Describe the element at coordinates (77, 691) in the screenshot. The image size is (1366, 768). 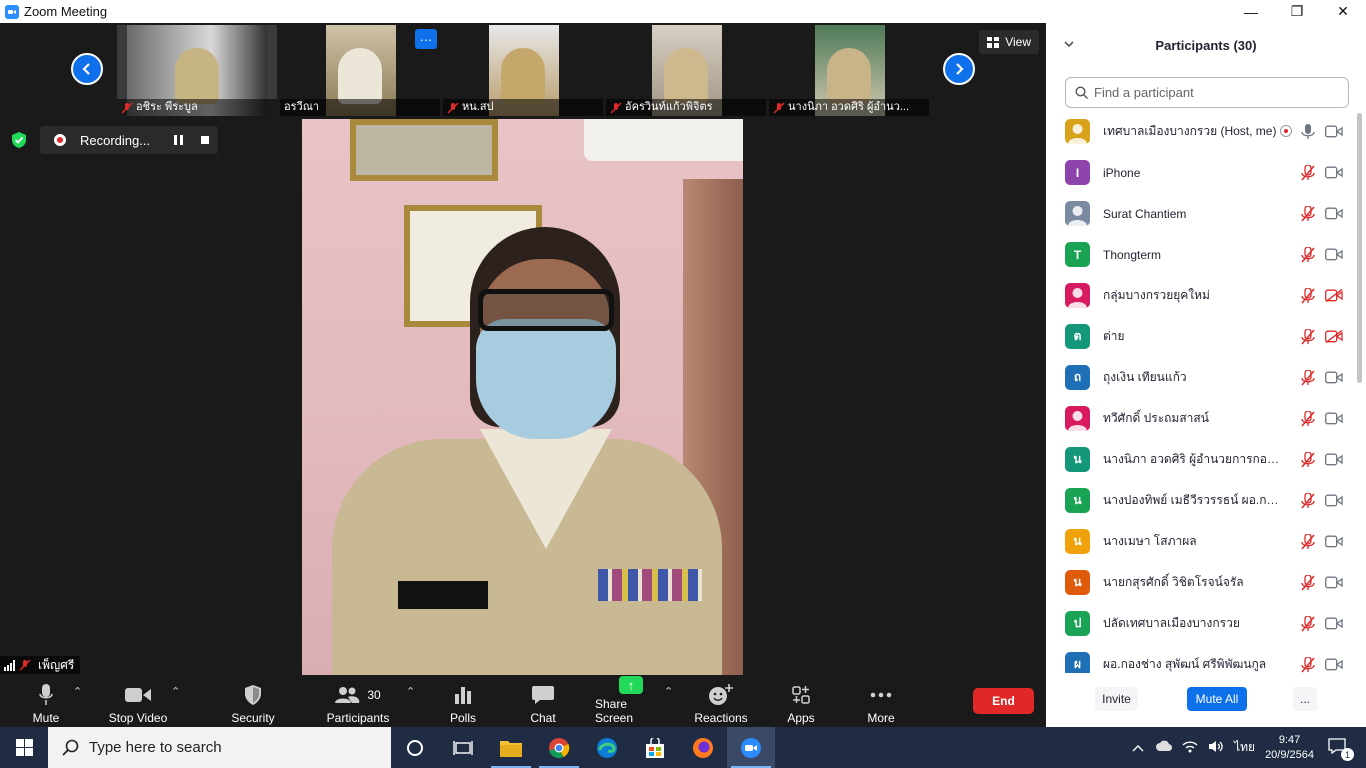
I see `audio-options-caret: ⌃` at that location.